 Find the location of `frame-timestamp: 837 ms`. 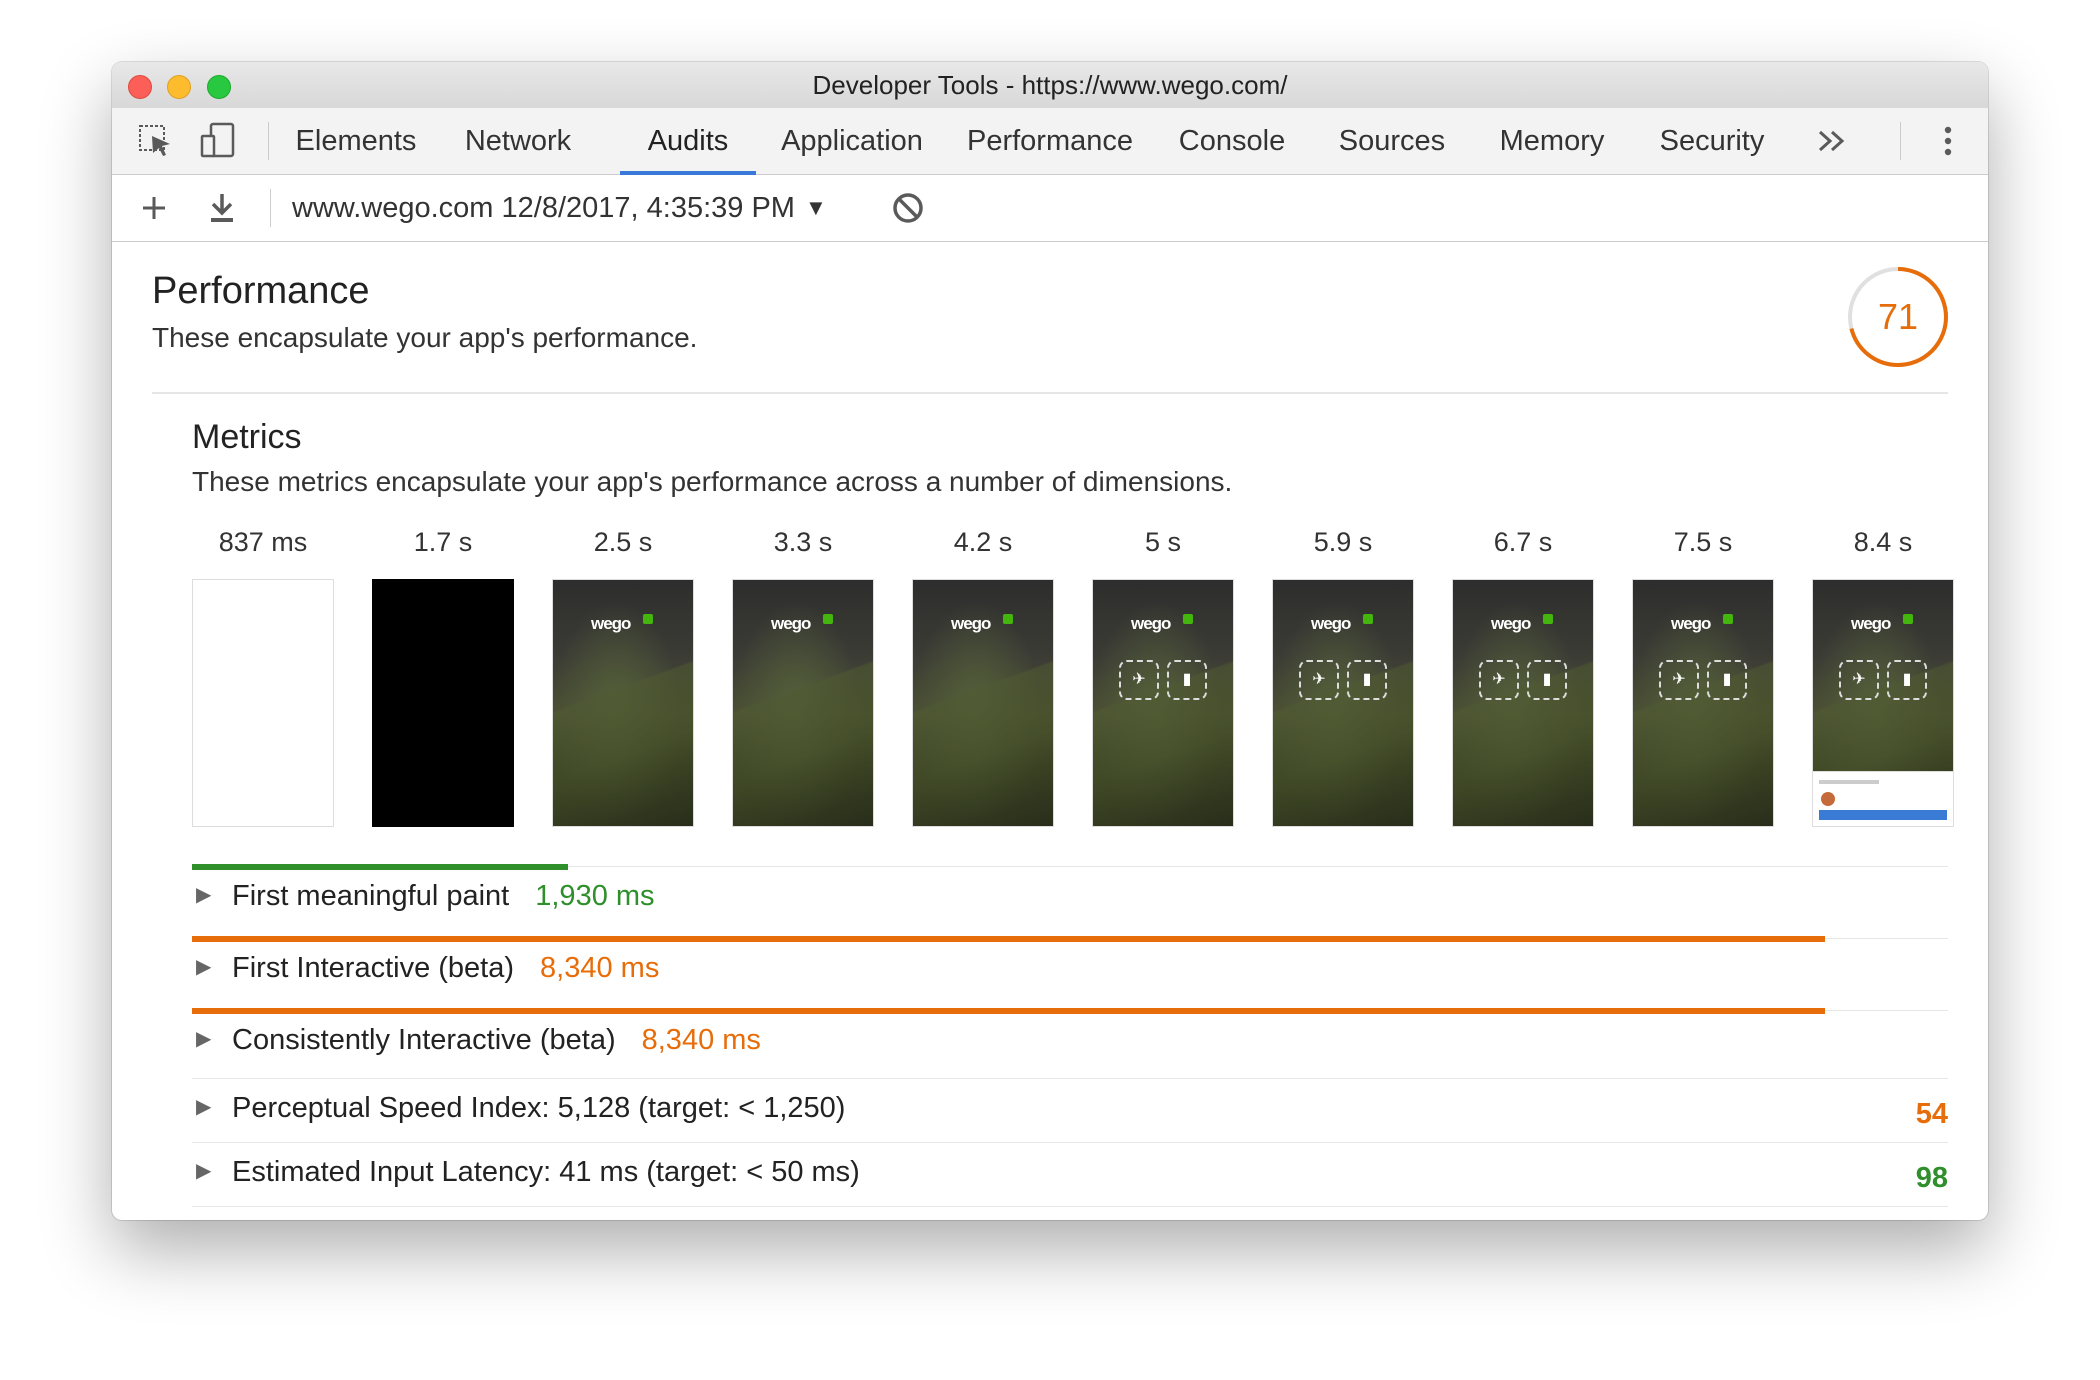

frame-timestamp: 837 ms is located at coordinates (263, 542).